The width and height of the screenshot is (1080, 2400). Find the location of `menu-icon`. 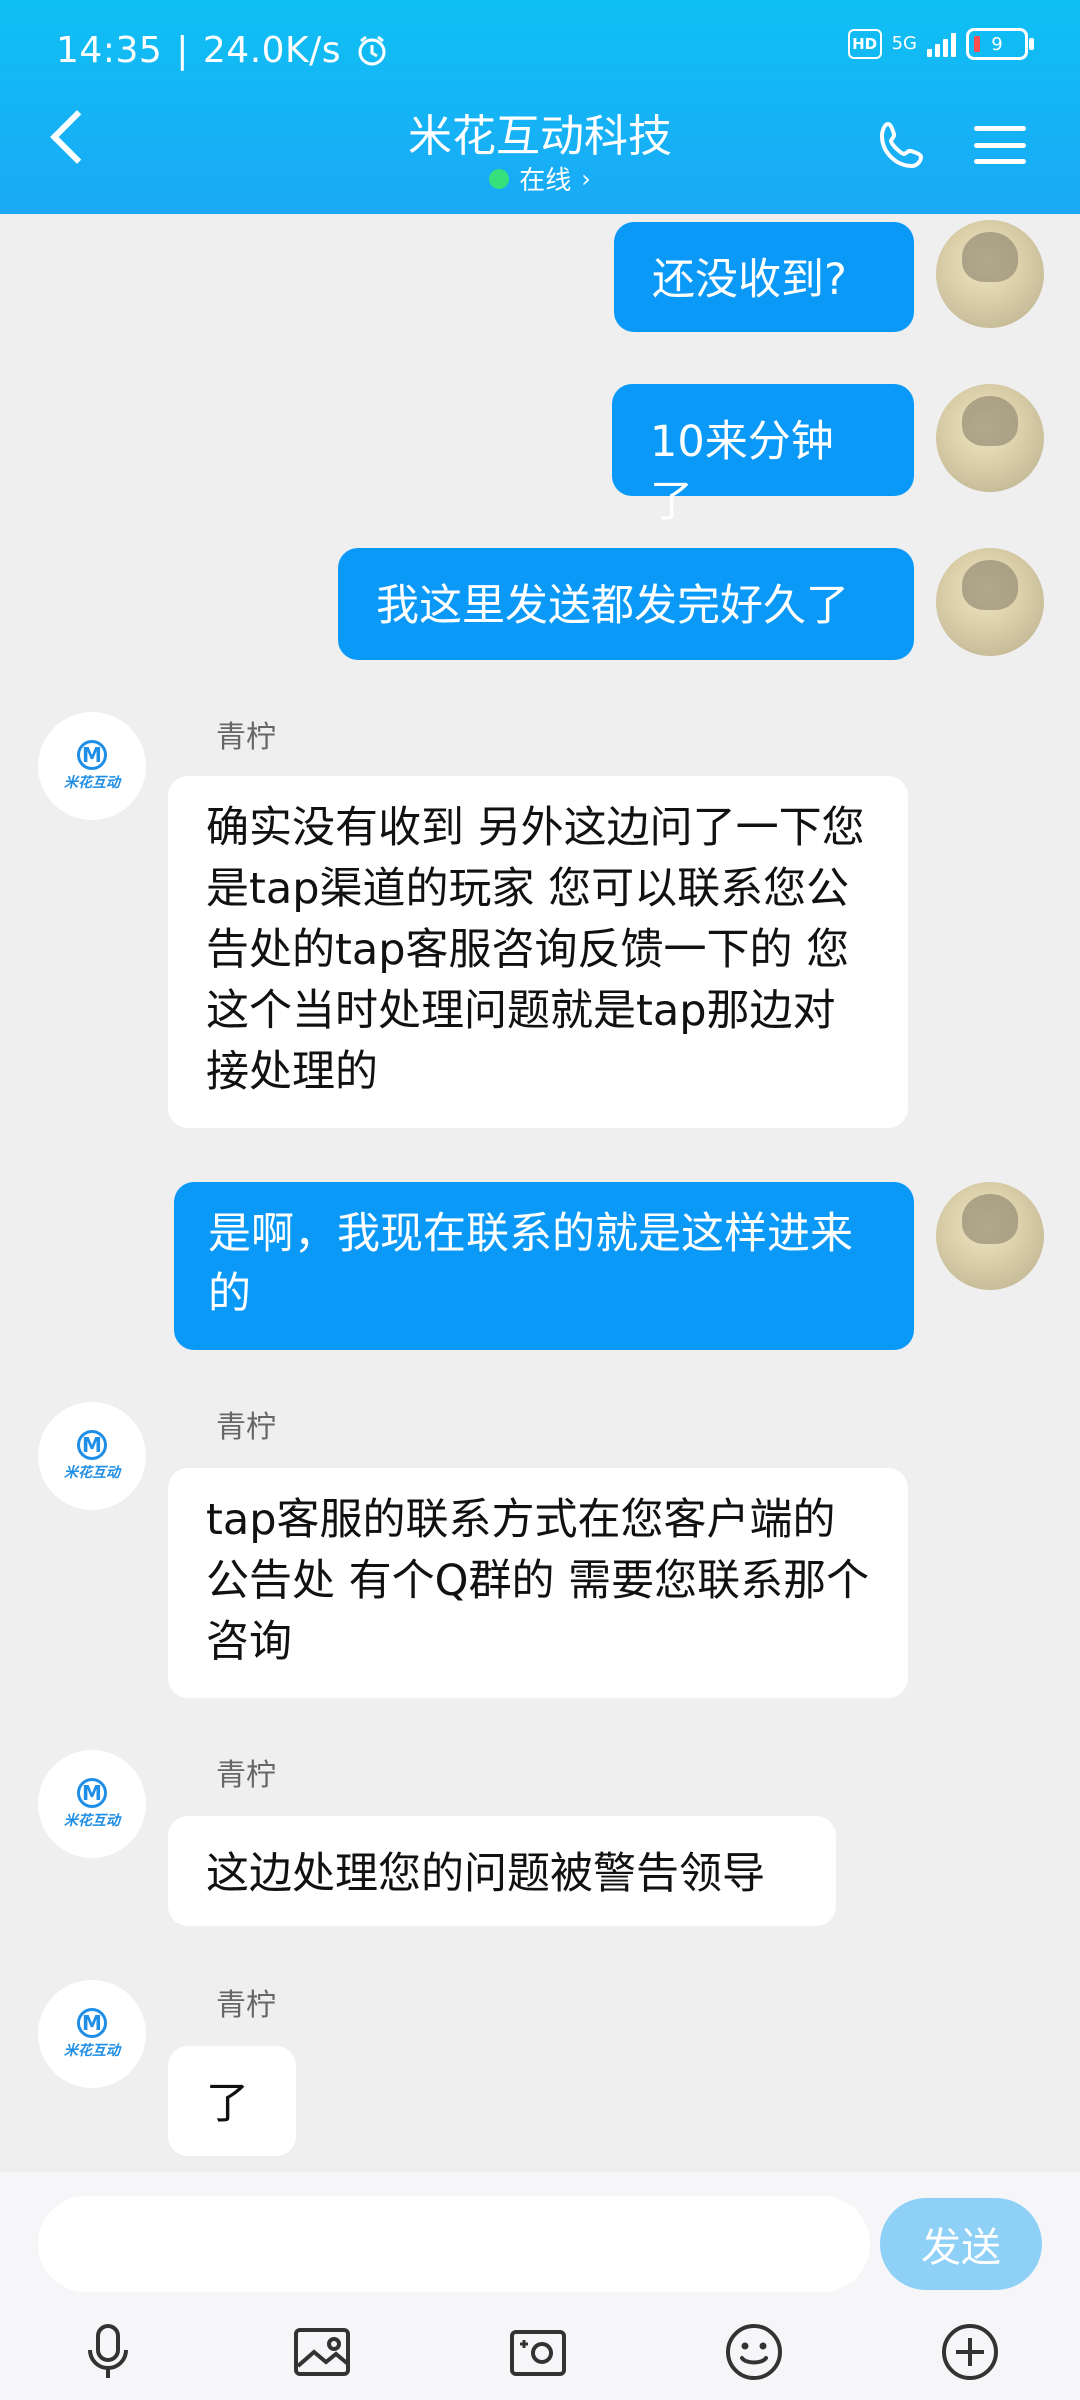

menu-icon is located at coordinates (1000, 145).